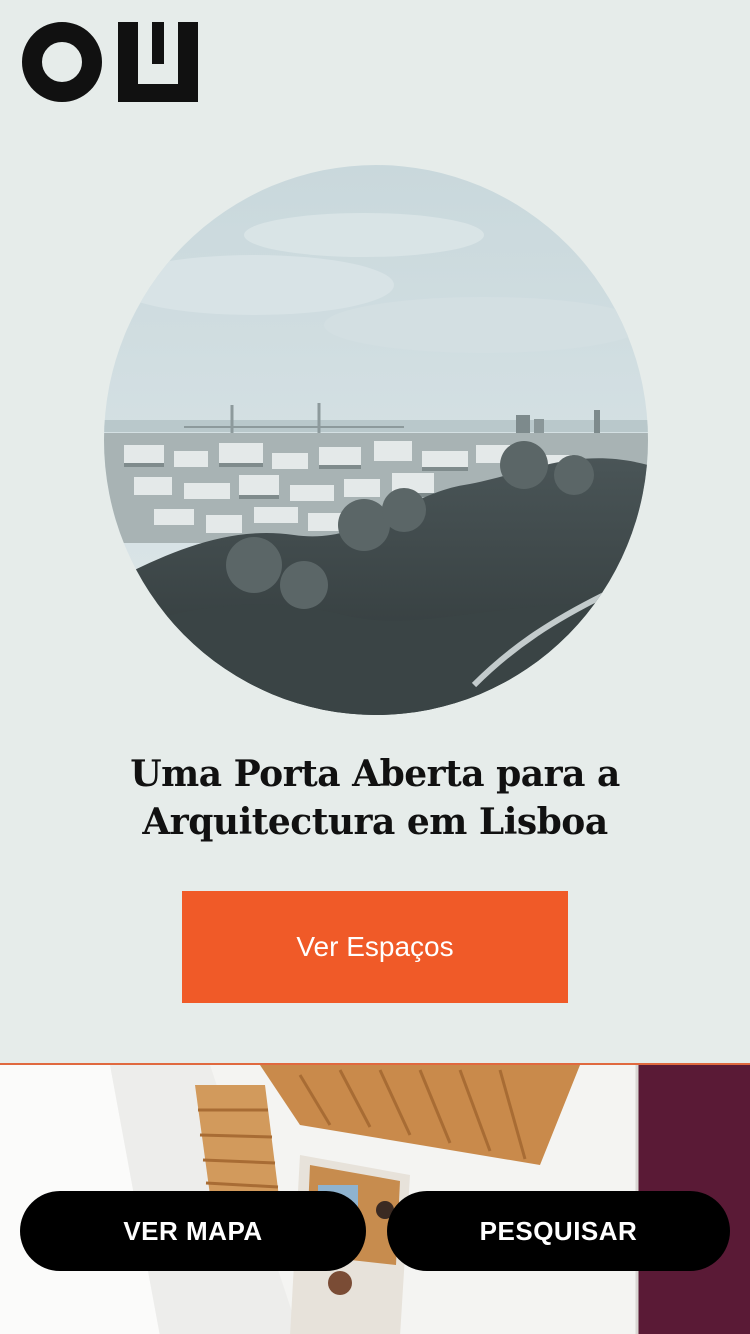  I want to click on hero-title-line1: Uma Porta Aberta para a, so click(375, 774).